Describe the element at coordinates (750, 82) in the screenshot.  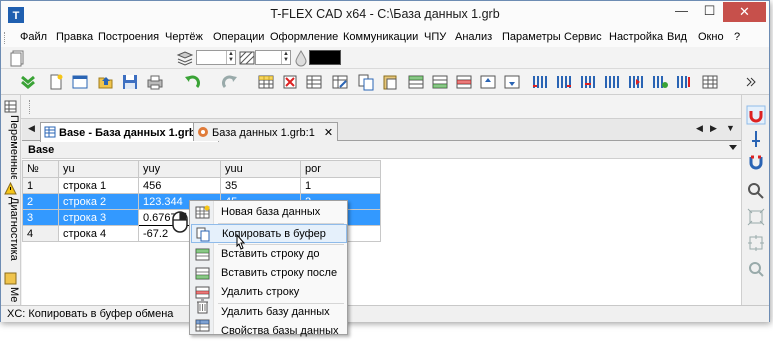
I see `toolbar-more-icon` at that location.